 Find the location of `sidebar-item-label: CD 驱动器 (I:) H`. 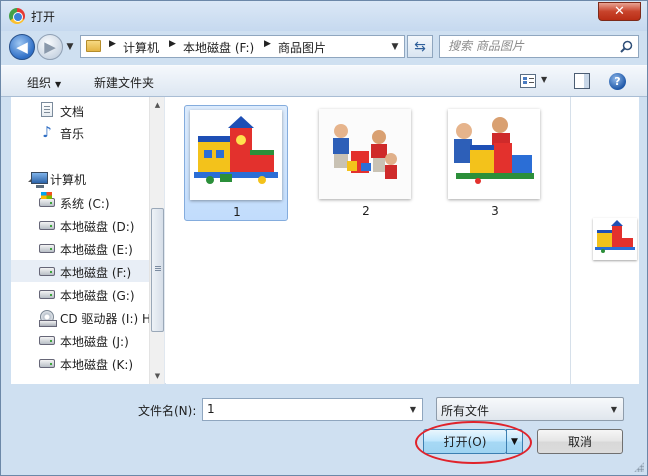

sidebar-item-label: CD 驱动器 (I:) H is located at coordinates (106, 319).